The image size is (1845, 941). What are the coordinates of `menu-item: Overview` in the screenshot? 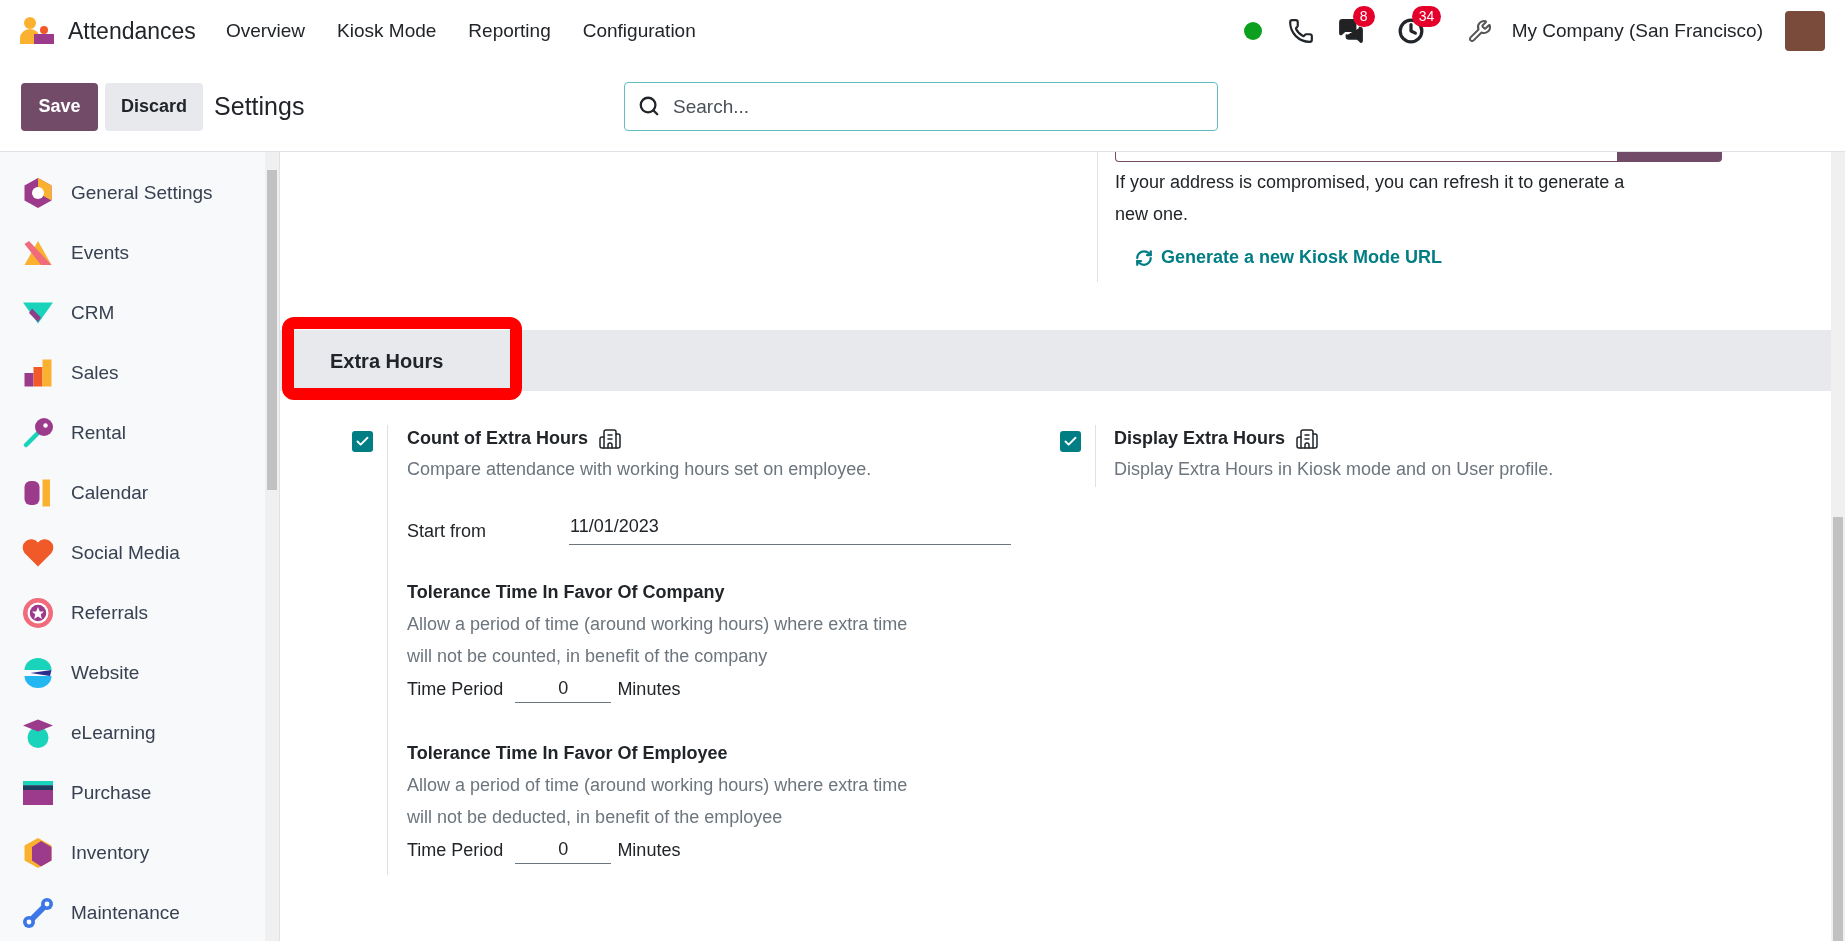 It's located at (265, 31).